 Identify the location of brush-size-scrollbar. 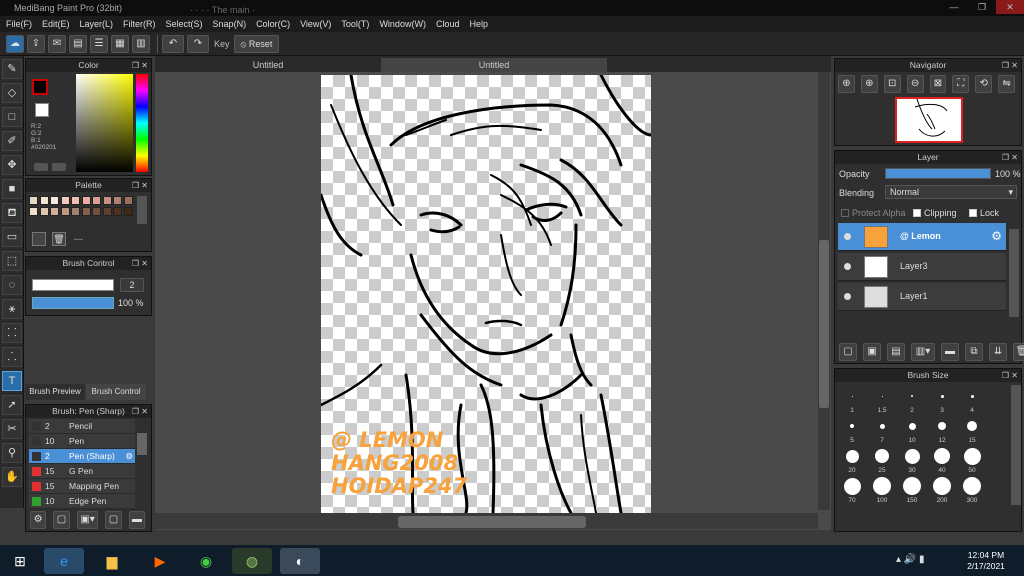
(1016, 445).